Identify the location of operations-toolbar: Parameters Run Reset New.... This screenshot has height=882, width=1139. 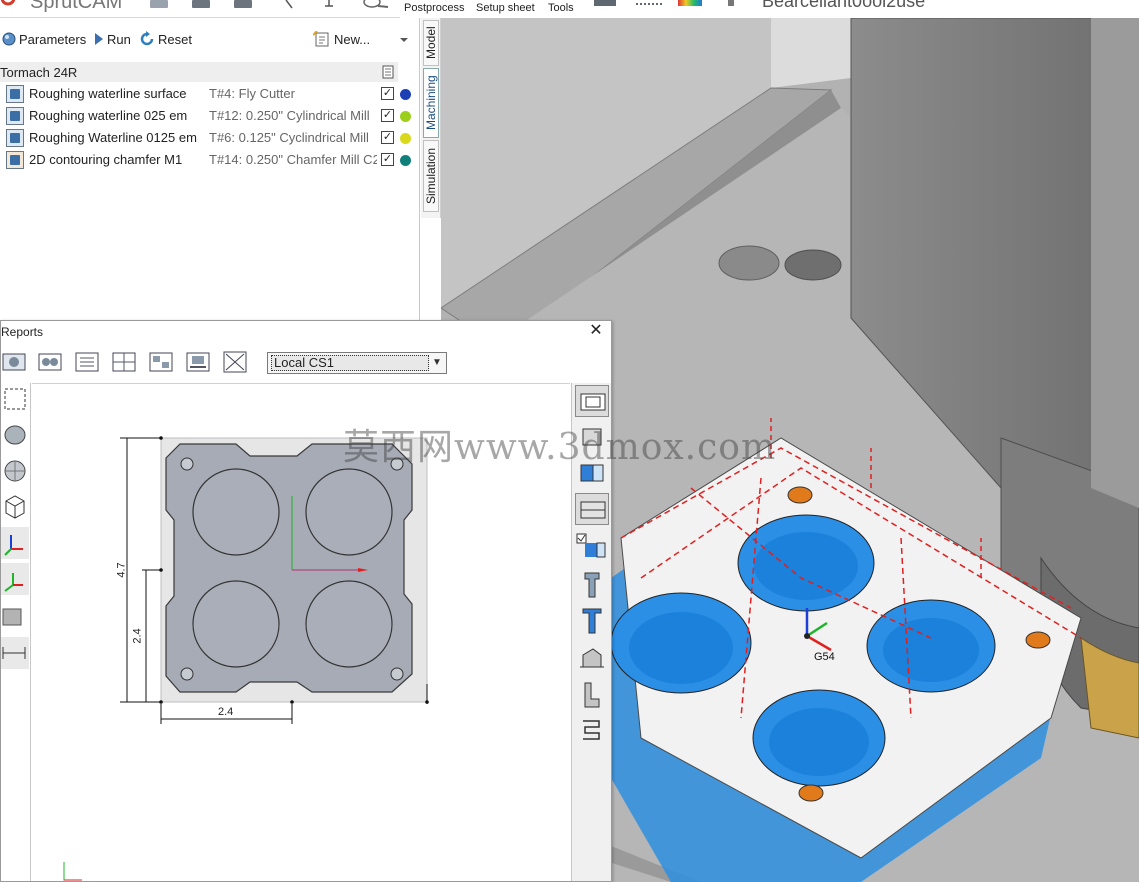
(208, 39).